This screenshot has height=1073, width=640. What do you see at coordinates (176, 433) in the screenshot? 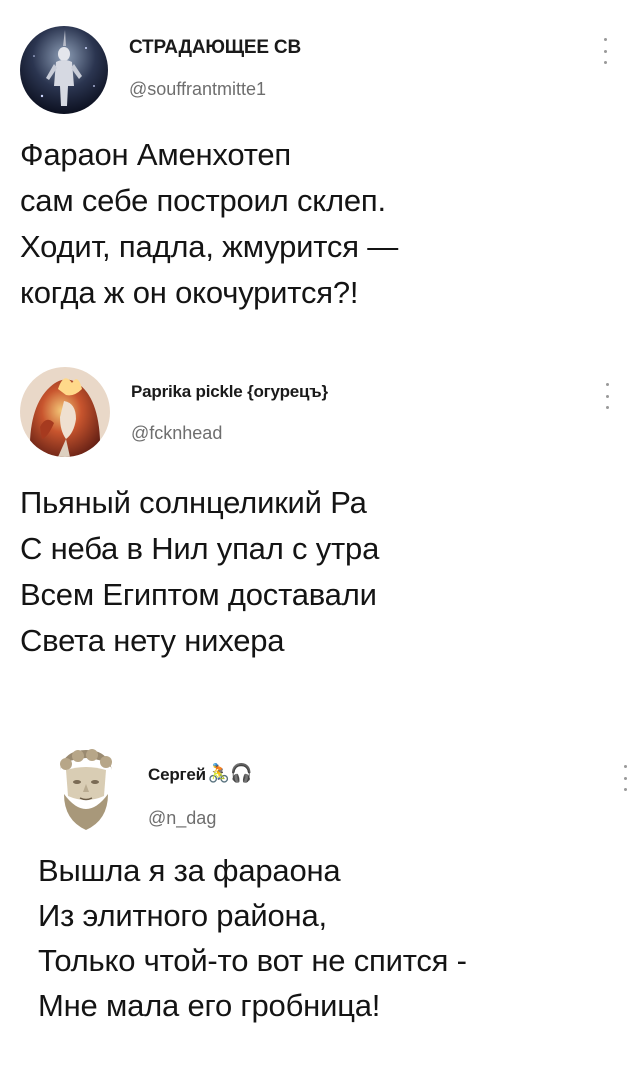
I see `author-handle: @fcknhead` at bounding box center [176, 433].